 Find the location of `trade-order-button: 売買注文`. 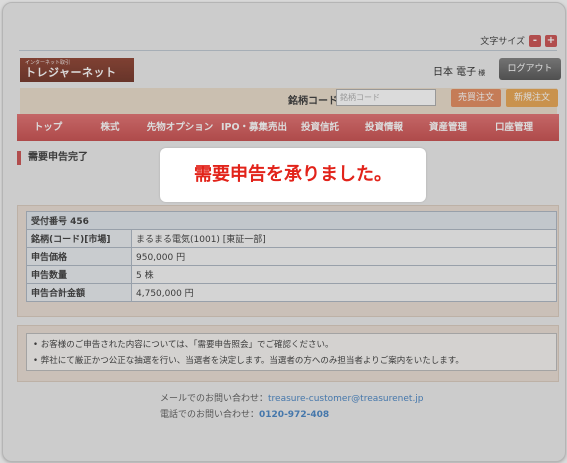

trade-order-button: 売買注文 is located at coordinates (476, 98).